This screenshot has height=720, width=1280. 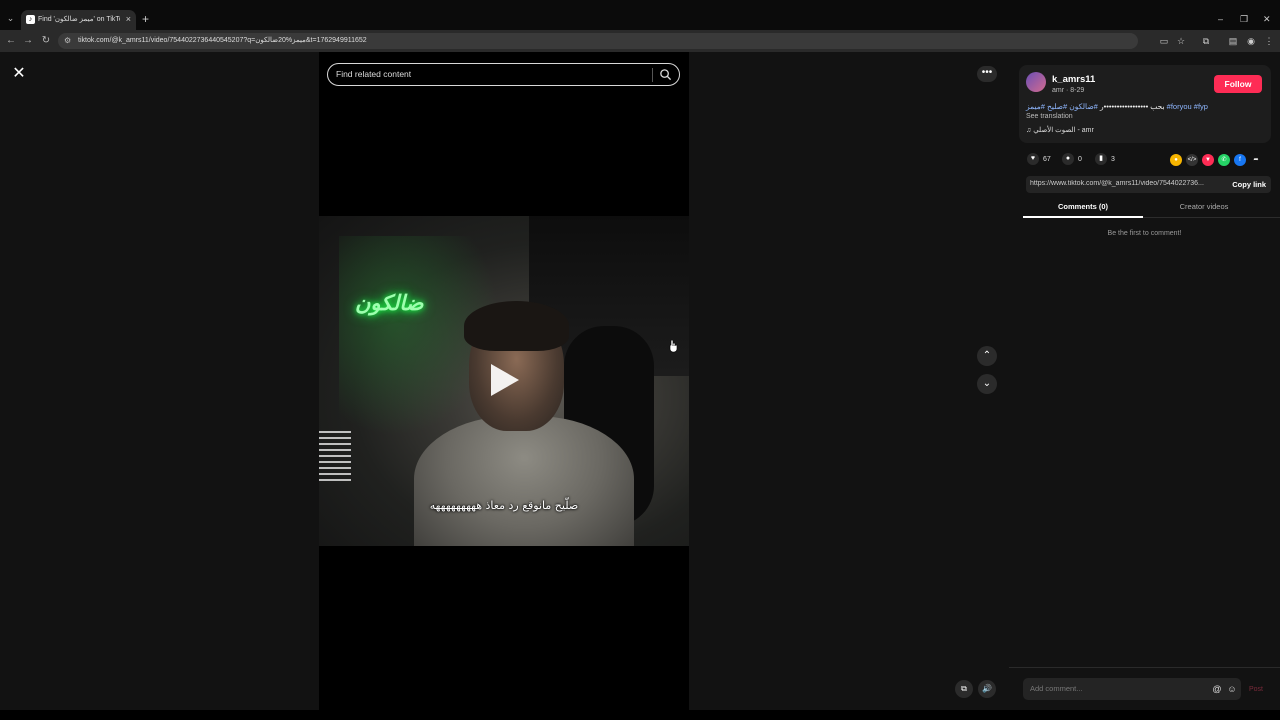 I want to click on monitor-stripes, so click(x=335, y=456).